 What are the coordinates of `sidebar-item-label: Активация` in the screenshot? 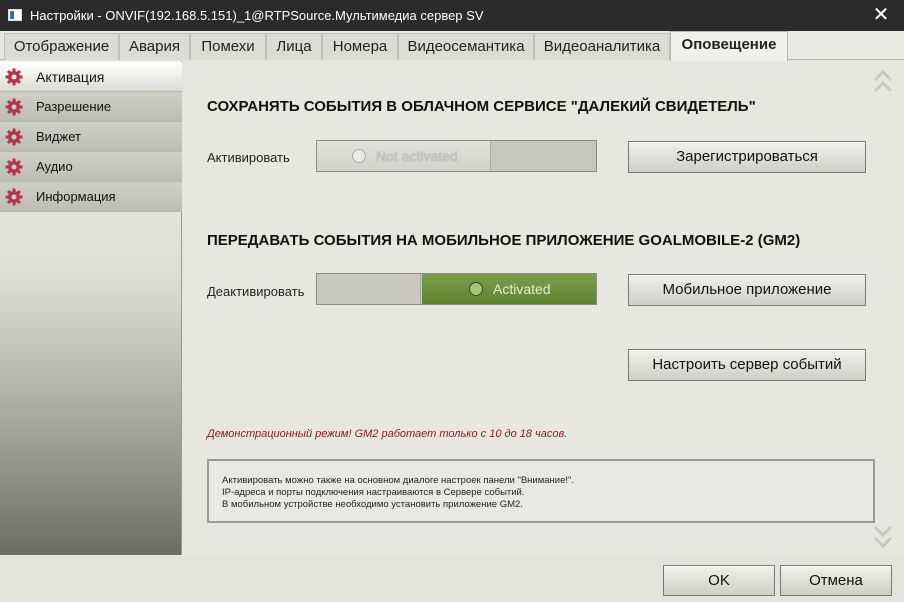 It's located at (70, 77).